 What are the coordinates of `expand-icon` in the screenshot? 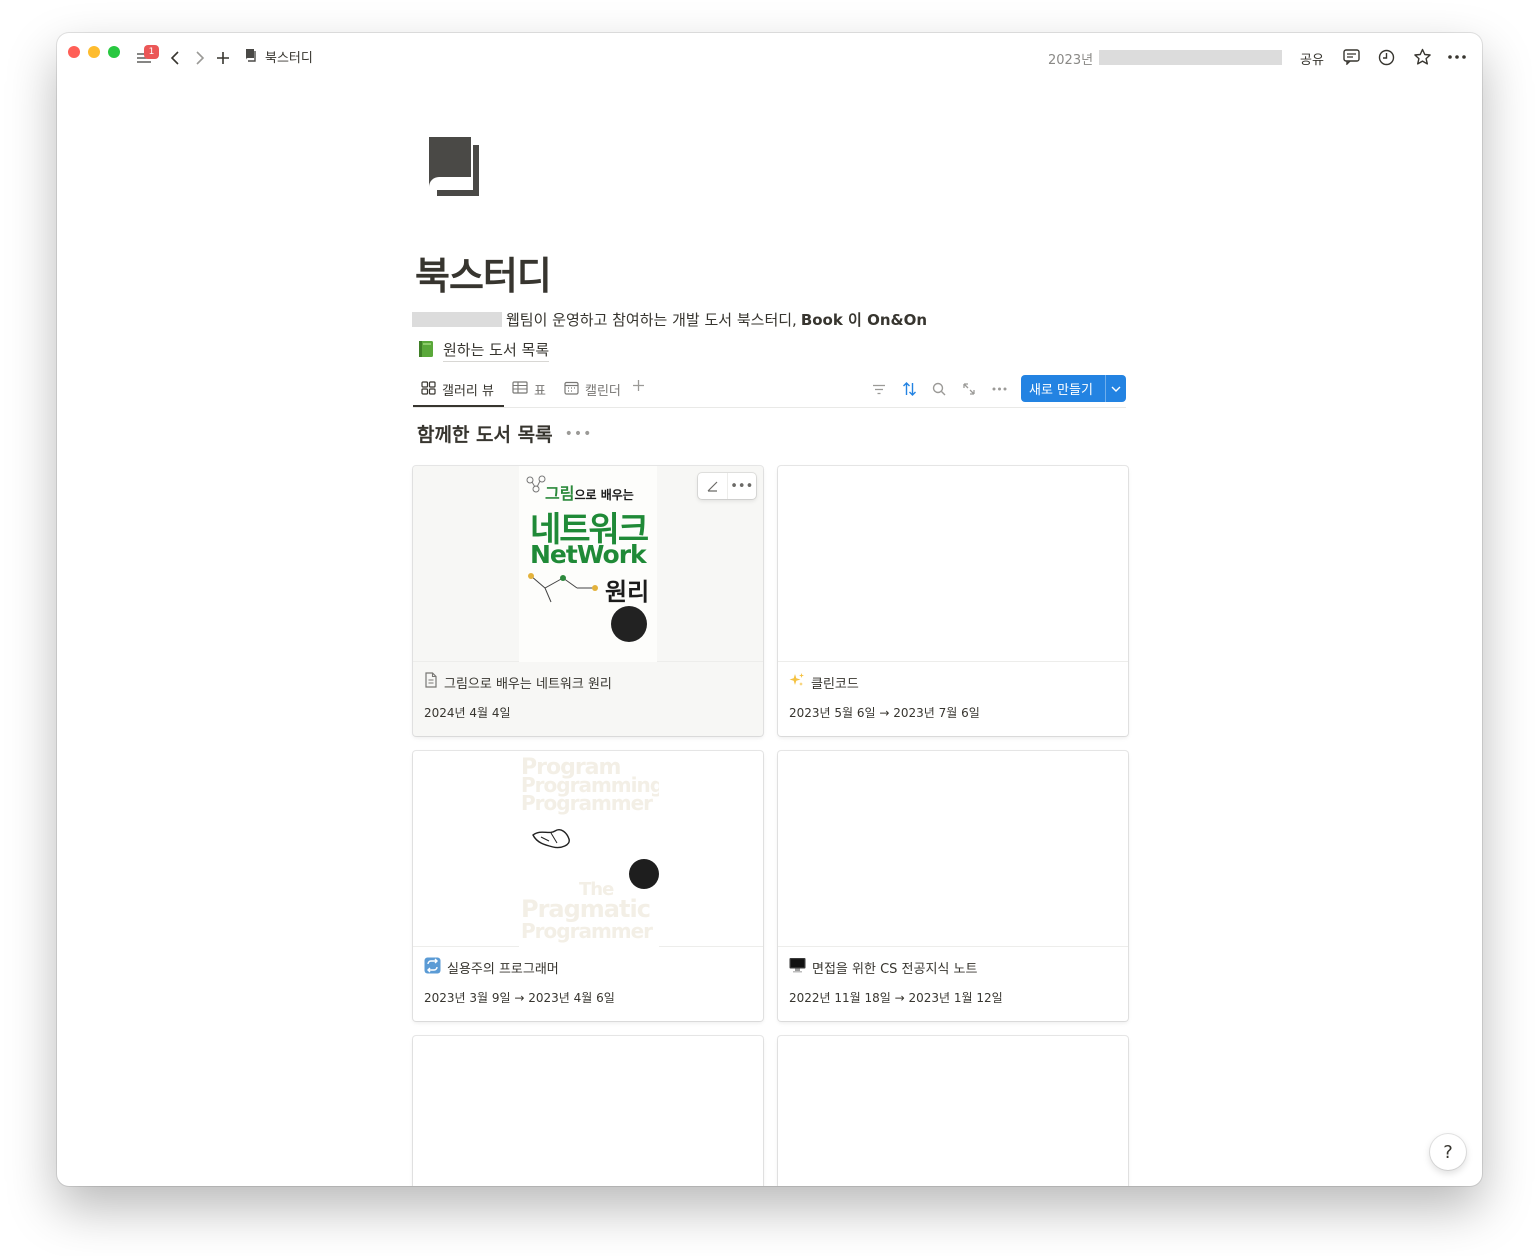 It's located at (969, 389).